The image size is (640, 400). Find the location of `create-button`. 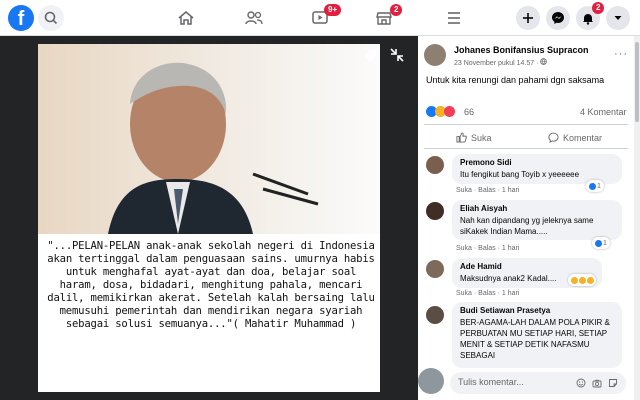

create-button is located at coordinates (528, 18).